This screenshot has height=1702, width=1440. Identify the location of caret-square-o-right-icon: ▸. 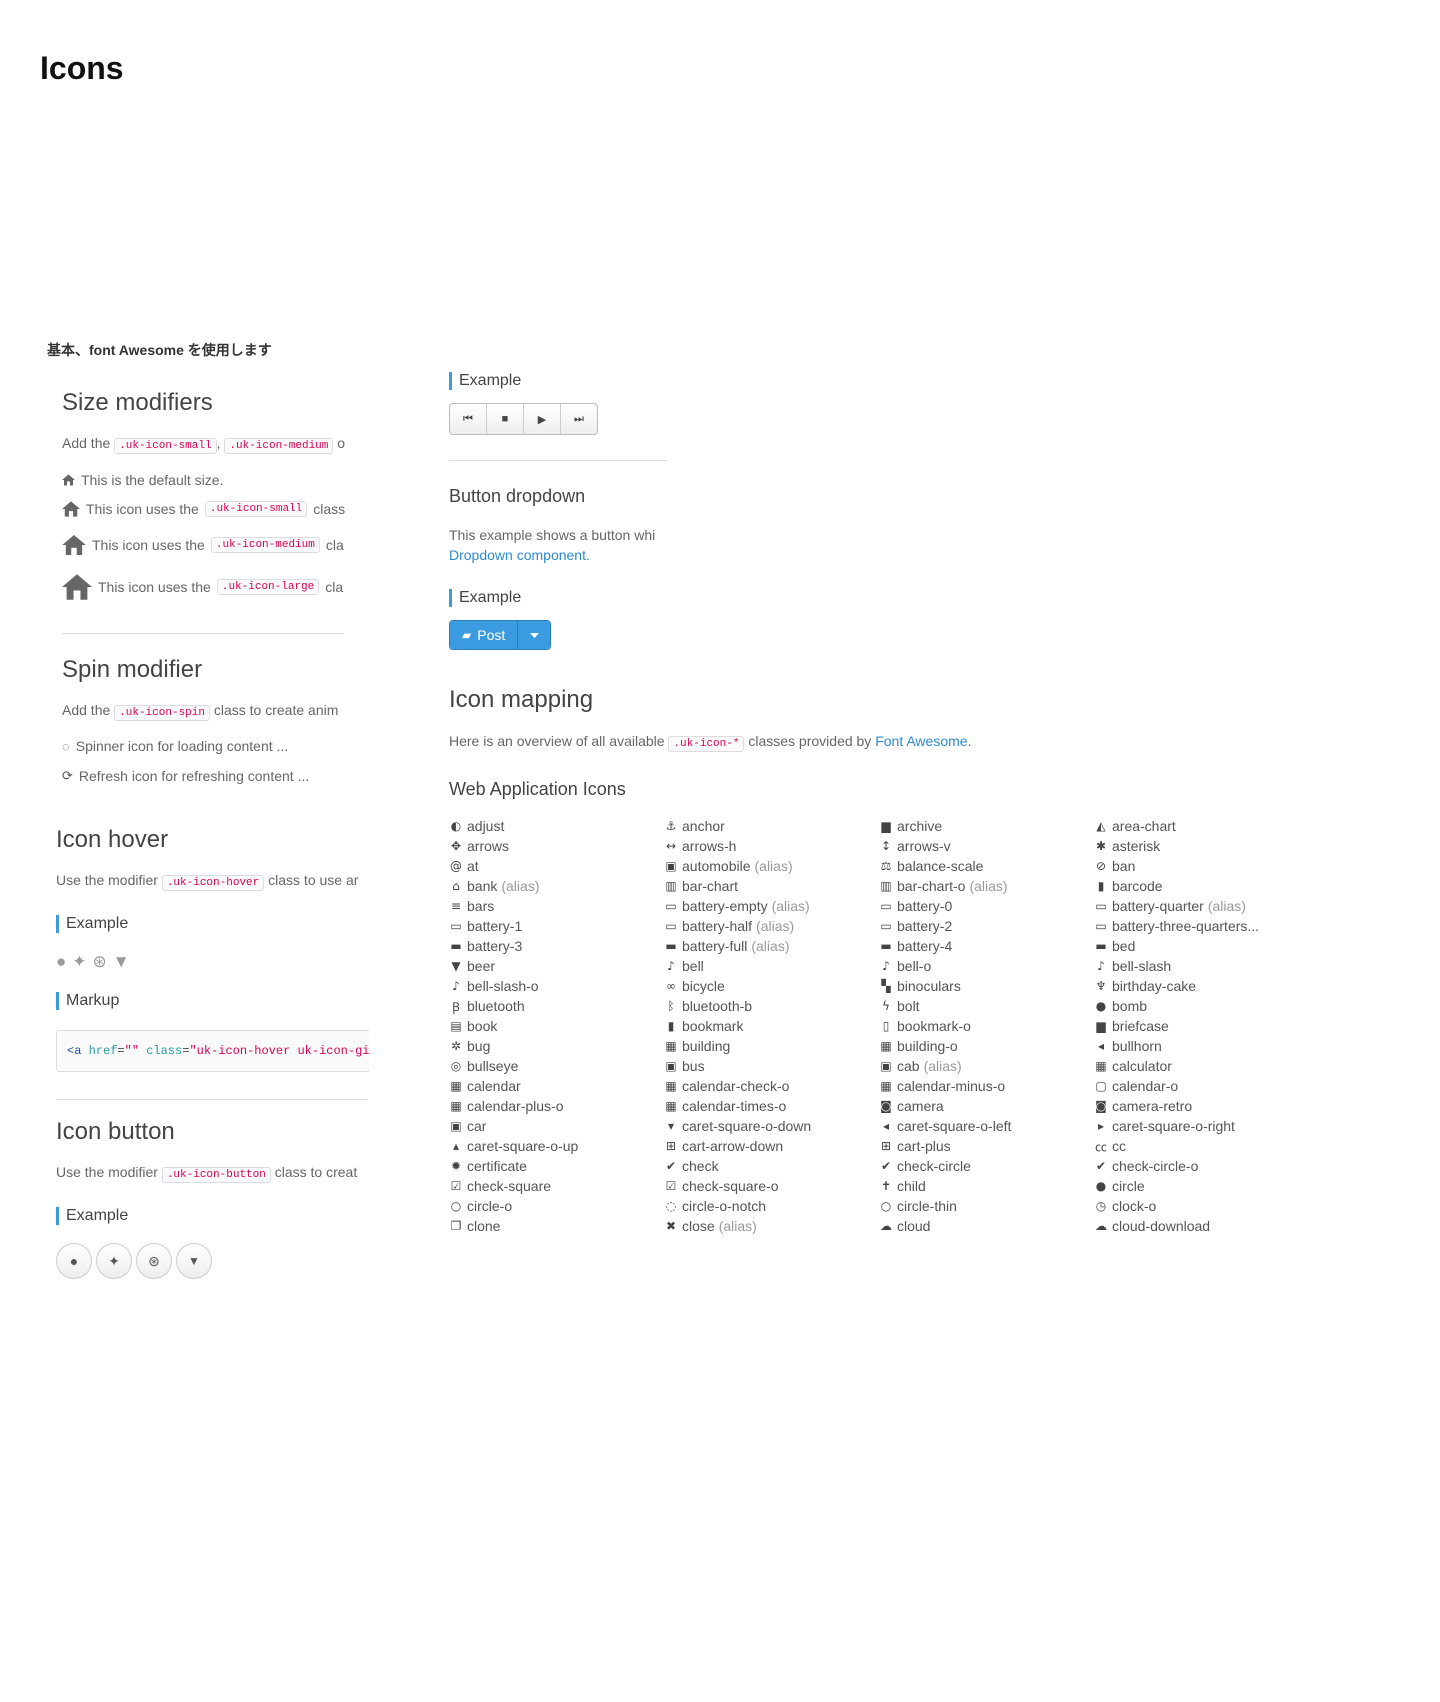
(1101, 1126).